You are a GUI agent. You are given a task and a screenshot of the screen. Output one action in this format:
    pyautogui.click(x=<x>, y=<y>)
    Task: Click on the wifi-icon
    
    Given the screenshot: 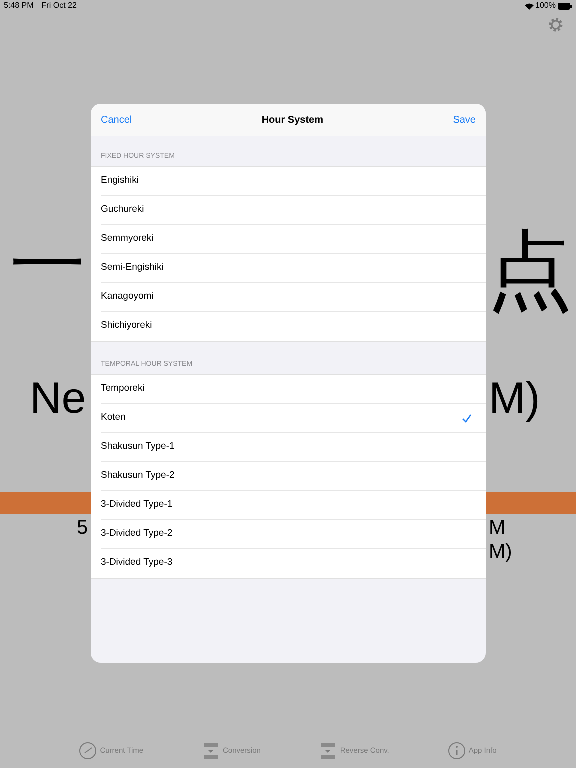 What is the action you would take?
    pyautogui.click(x=529, y=6)
    